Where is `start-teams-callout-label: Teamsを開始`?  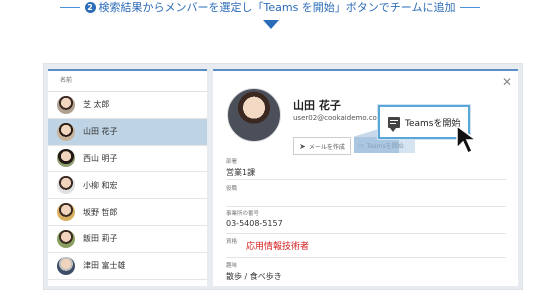
start-teams-callout-label: Teamsを開始 is located at coordinates (433, 123).